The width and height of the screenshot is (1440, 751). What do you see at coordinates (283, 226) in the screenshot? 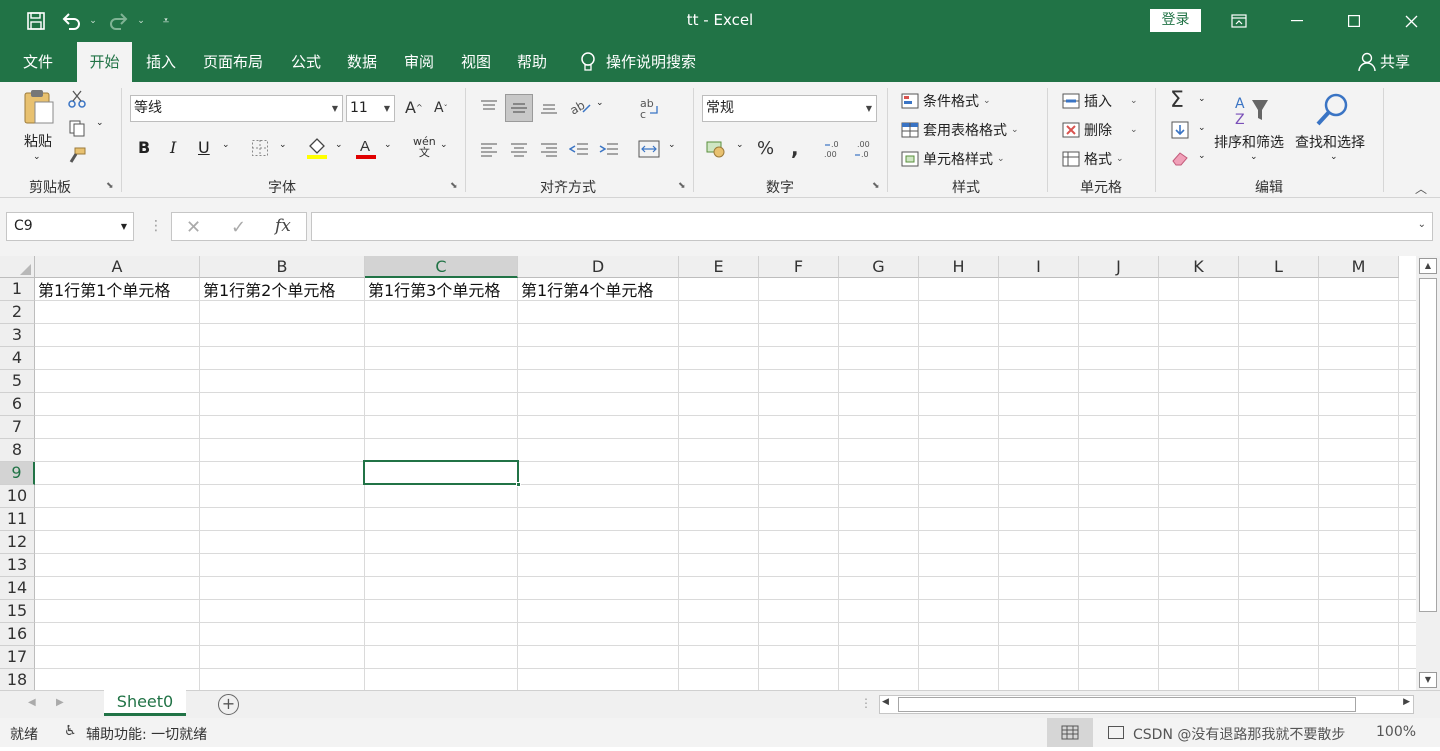
I see `insert-function-icon: fx` at bounding box center [283, 226].